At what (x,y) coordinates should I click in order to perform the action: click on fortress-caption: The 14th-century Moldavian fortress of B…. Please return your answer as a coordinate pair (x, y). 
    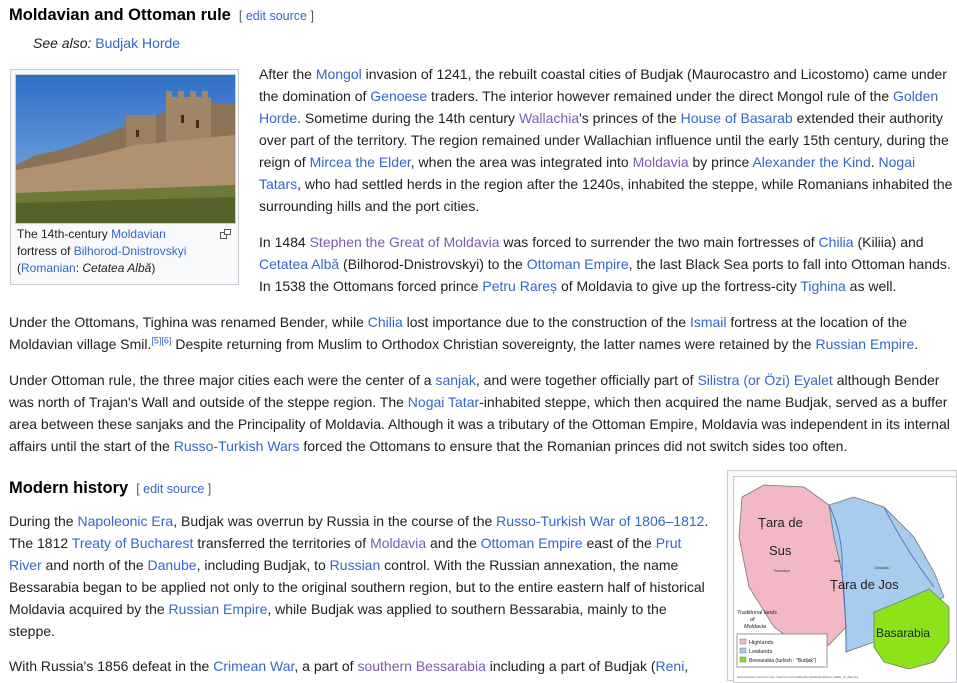
    Looking at the image, I should click on (102, 251).